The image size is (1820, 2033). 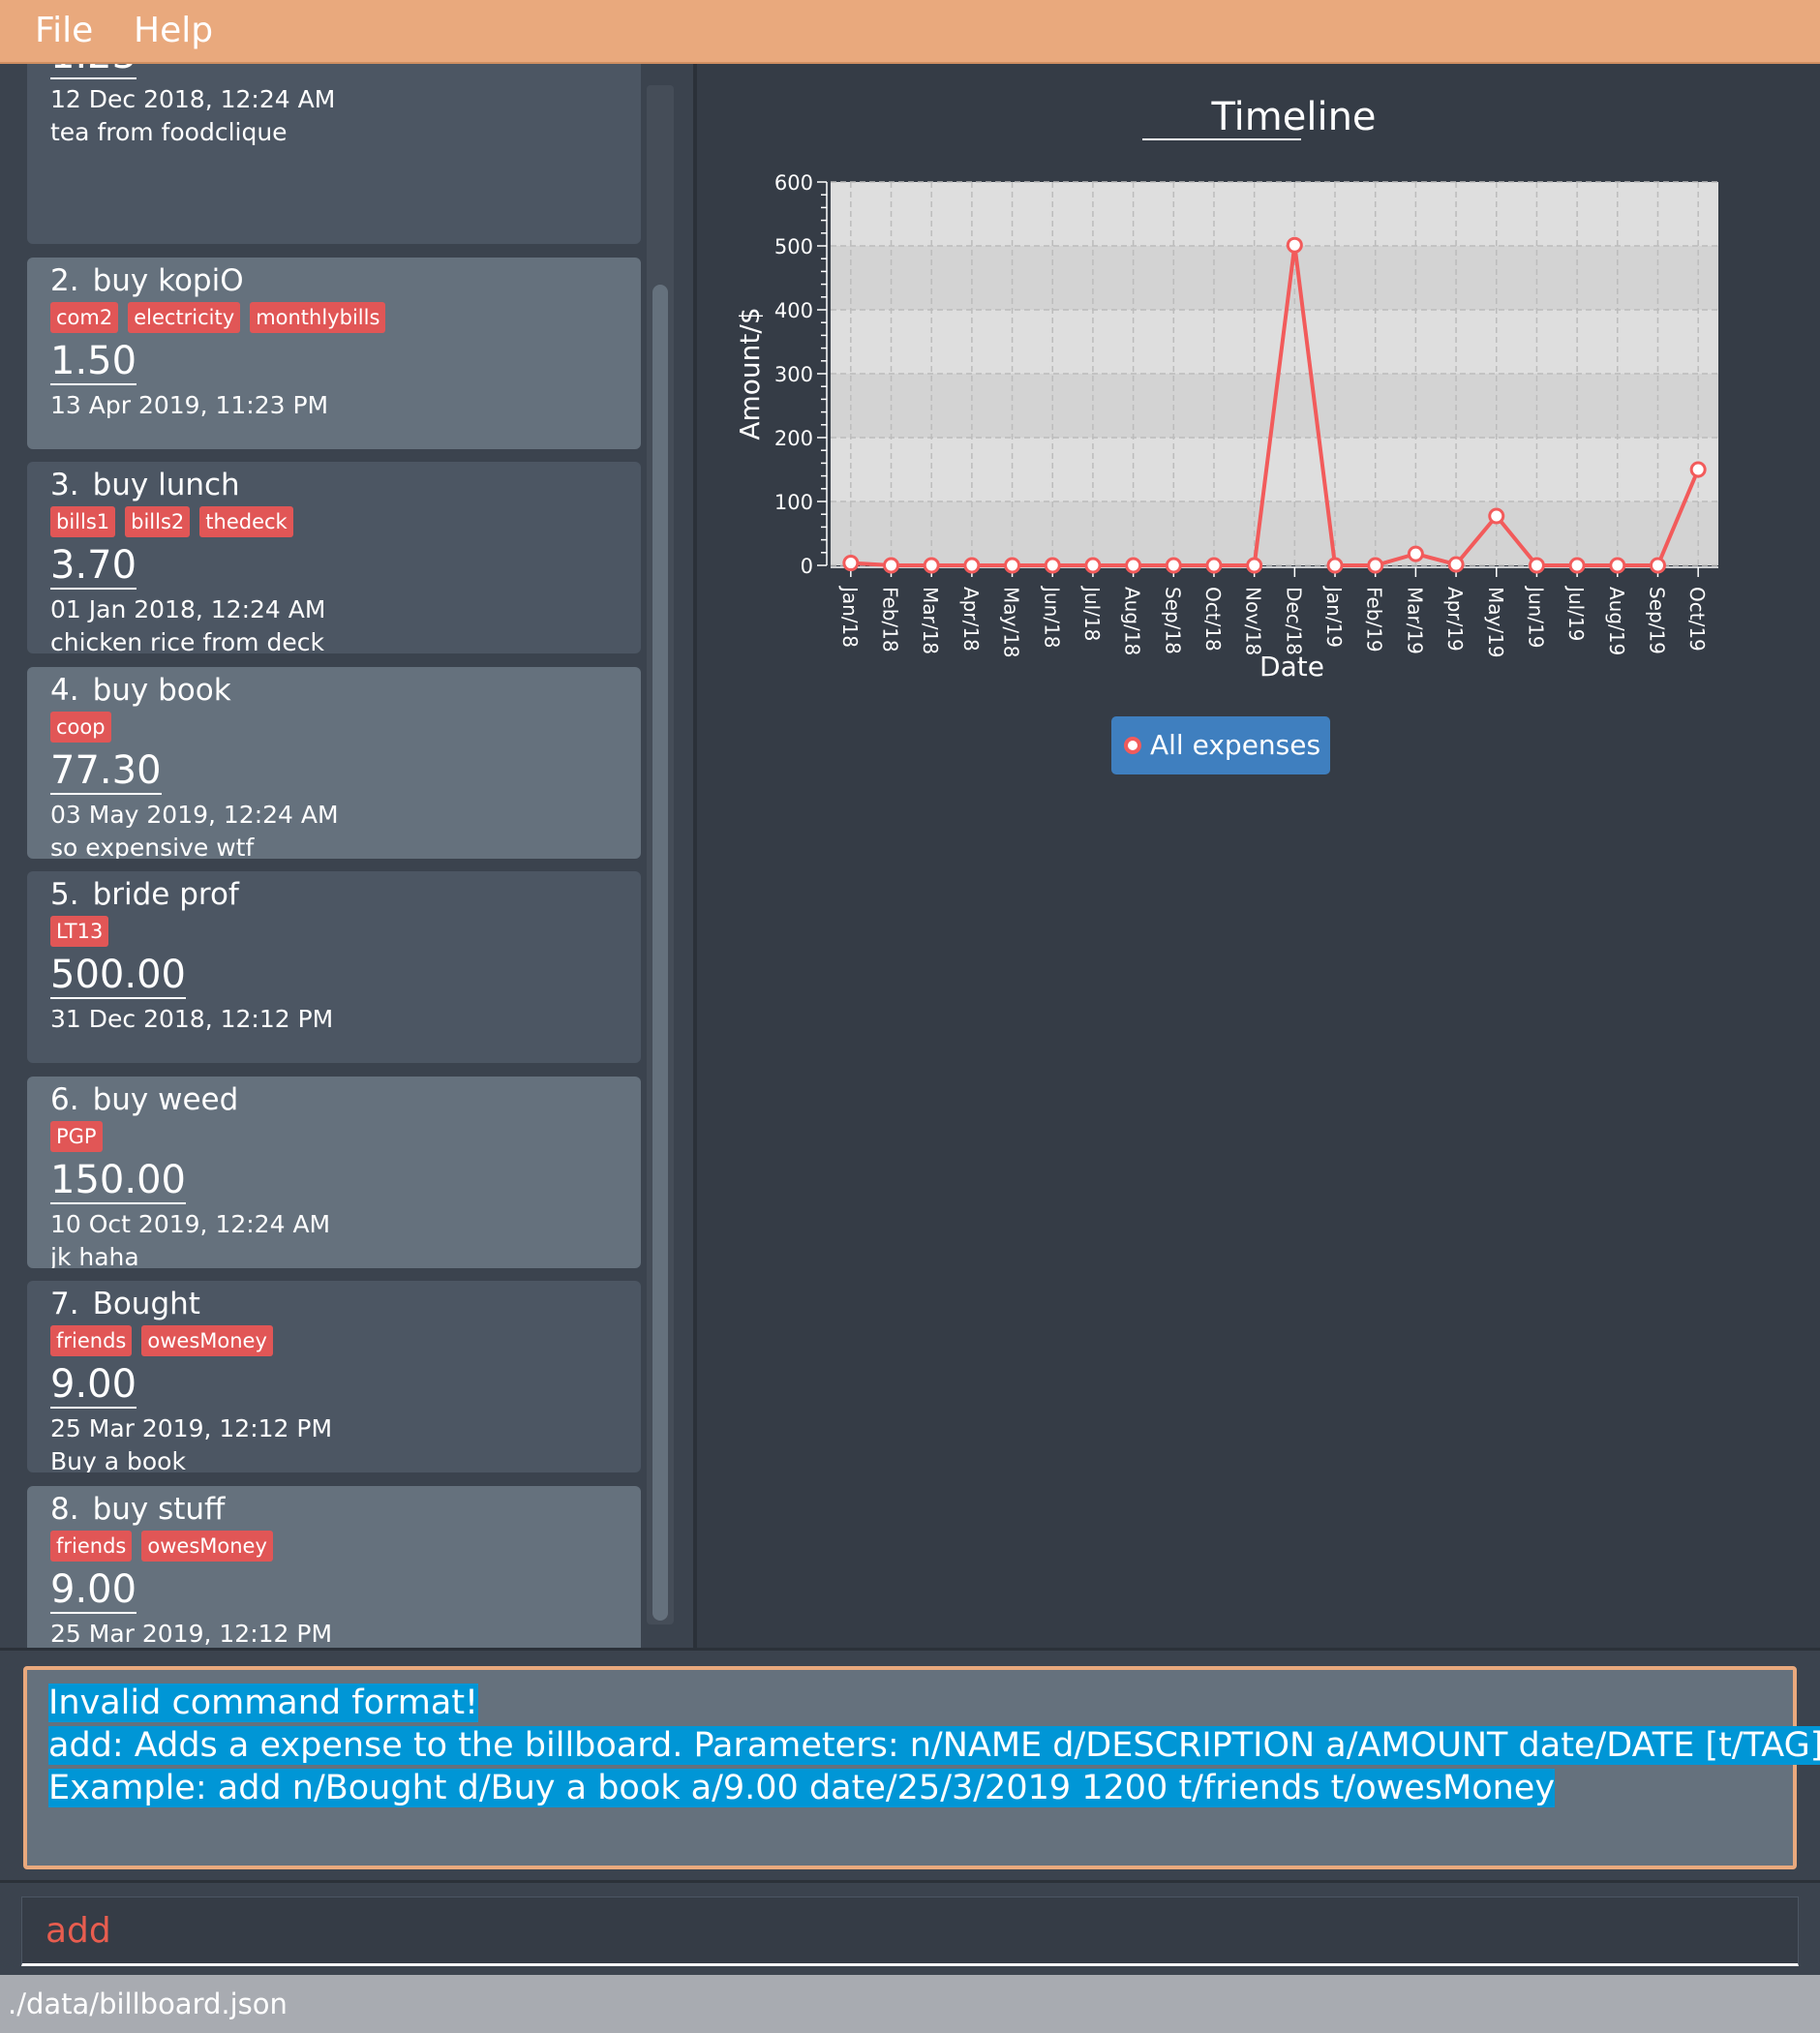 What do you see at coordinates (65, 485) in the screenshot?
I see `expense-index: 3.` at bounding box center [65, 485].